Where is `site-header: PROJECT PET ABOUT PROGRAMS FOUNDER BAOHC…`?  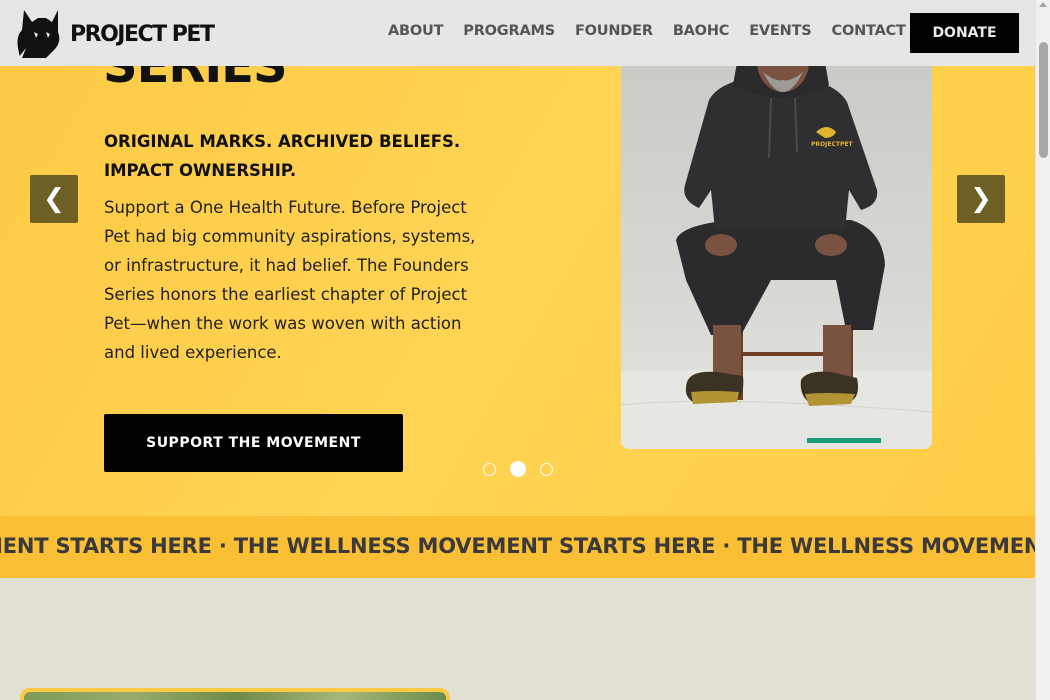 site-header: PROJECT PET ABOUT PROGRAMS FOUNDER BAOHC… is located at coordinates (517, 33).